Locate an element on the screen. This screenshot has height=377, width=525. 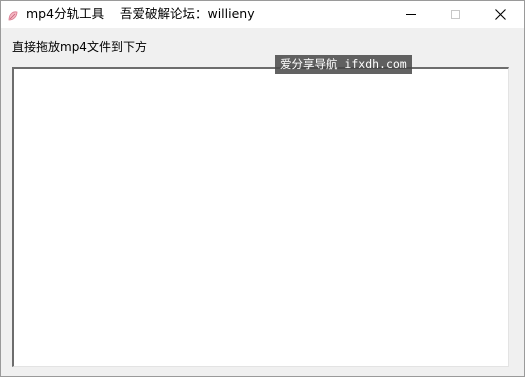
title-bar: mp4分轨工具 吾爱破解论坛：willieny is located at coordinates (262, 14).